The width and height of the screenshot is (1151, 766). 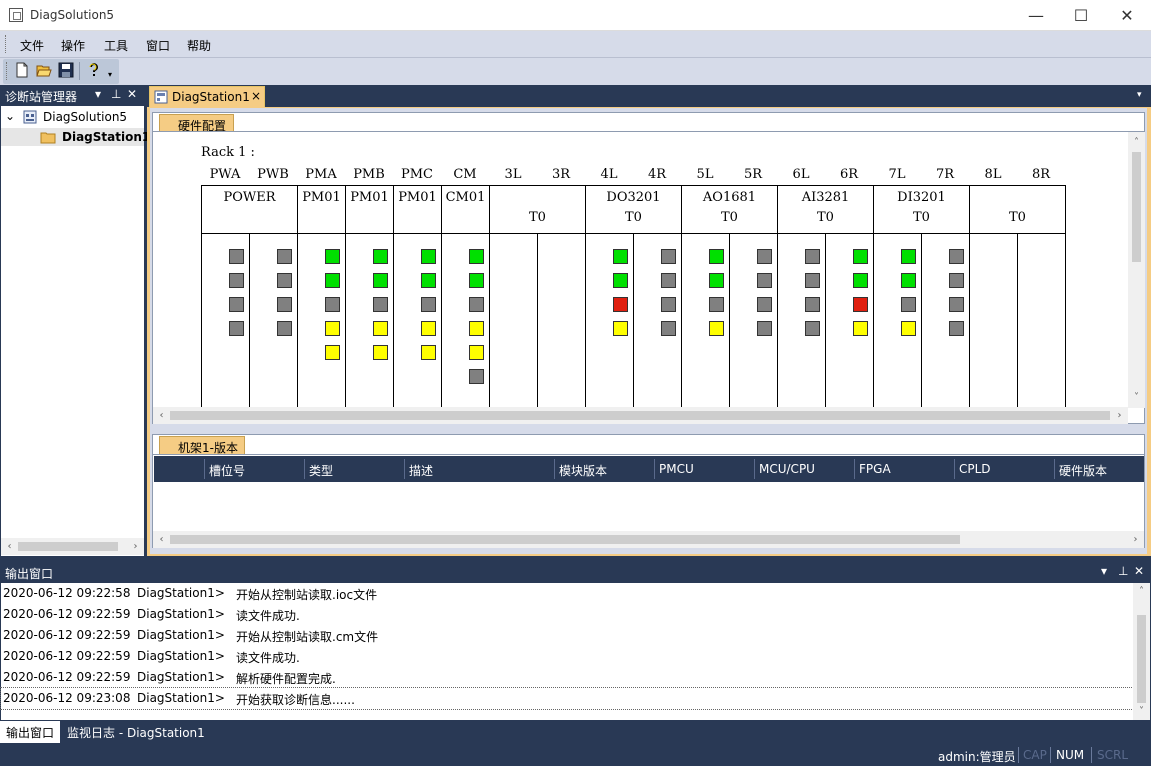 I want to click on hw-hscrollbar: ‹ ›, so click(x=640, y=415).